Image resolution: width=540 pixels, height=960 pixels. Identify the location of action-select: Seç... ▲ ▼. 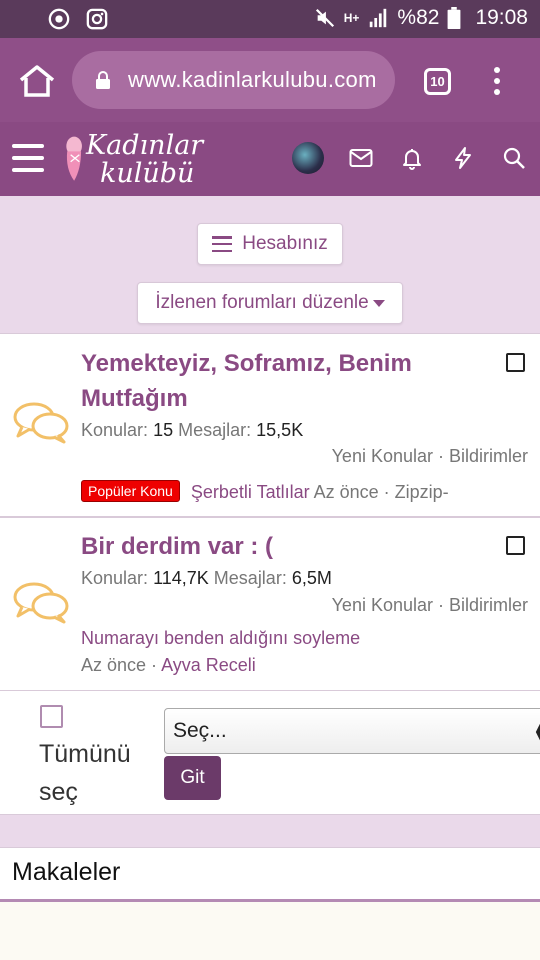
(352, 731).